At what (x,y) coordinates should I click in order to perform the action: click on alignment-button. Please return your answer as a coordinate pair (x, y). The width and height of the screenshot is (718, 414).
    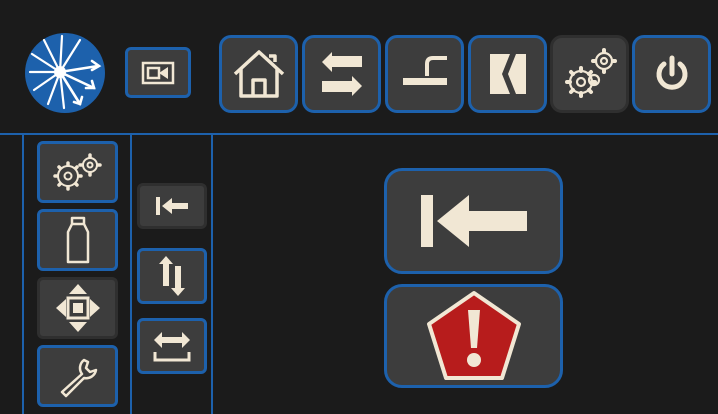
    Looking at the image, I should click on (507, 74).